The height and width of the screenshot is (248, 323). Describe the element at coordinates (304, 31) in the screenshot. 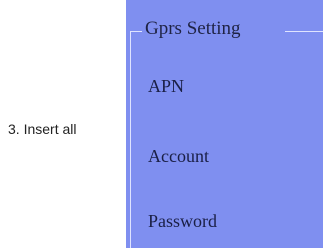

I see `fieldset-border-right` at that location.